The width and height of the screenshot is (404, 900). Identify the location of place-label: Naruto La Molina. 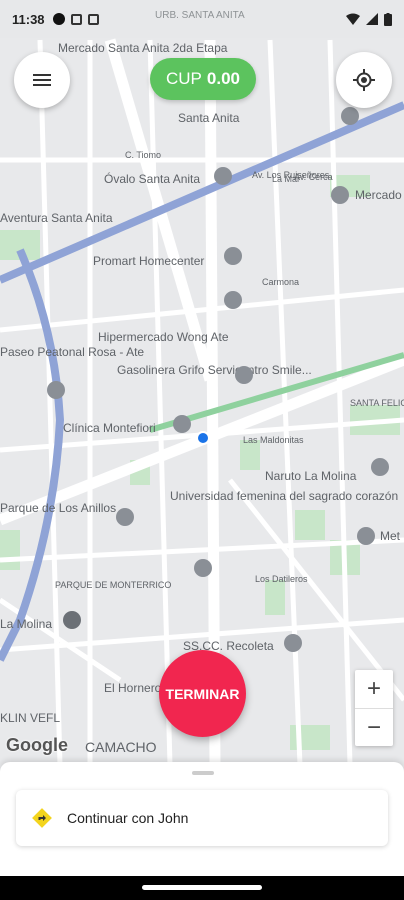
(311, 476).